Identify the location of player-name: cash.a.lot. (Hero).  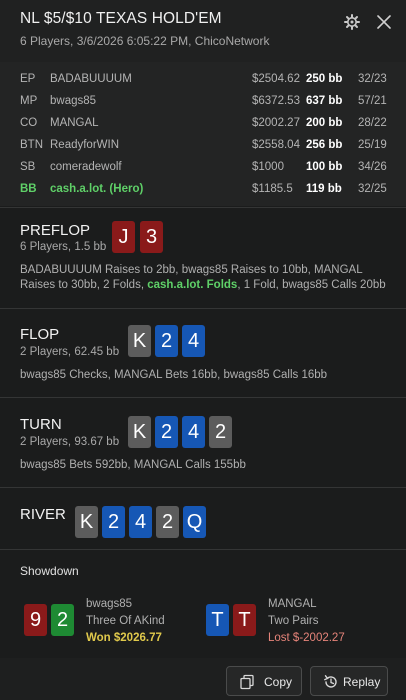
(97, 189).